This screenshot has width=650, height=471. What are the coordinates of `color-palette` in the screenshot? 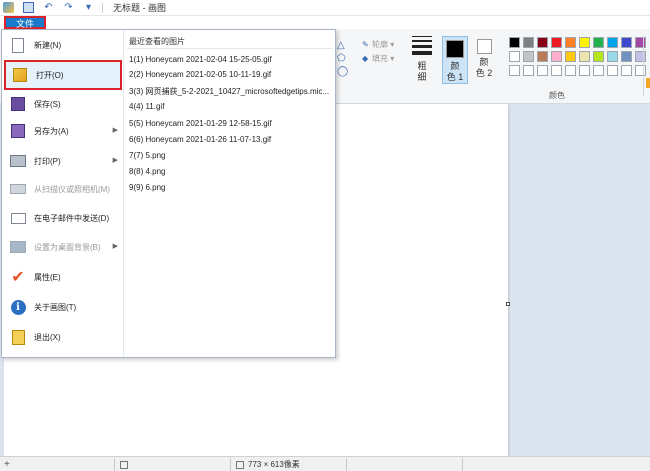 It's located at (579, 58).